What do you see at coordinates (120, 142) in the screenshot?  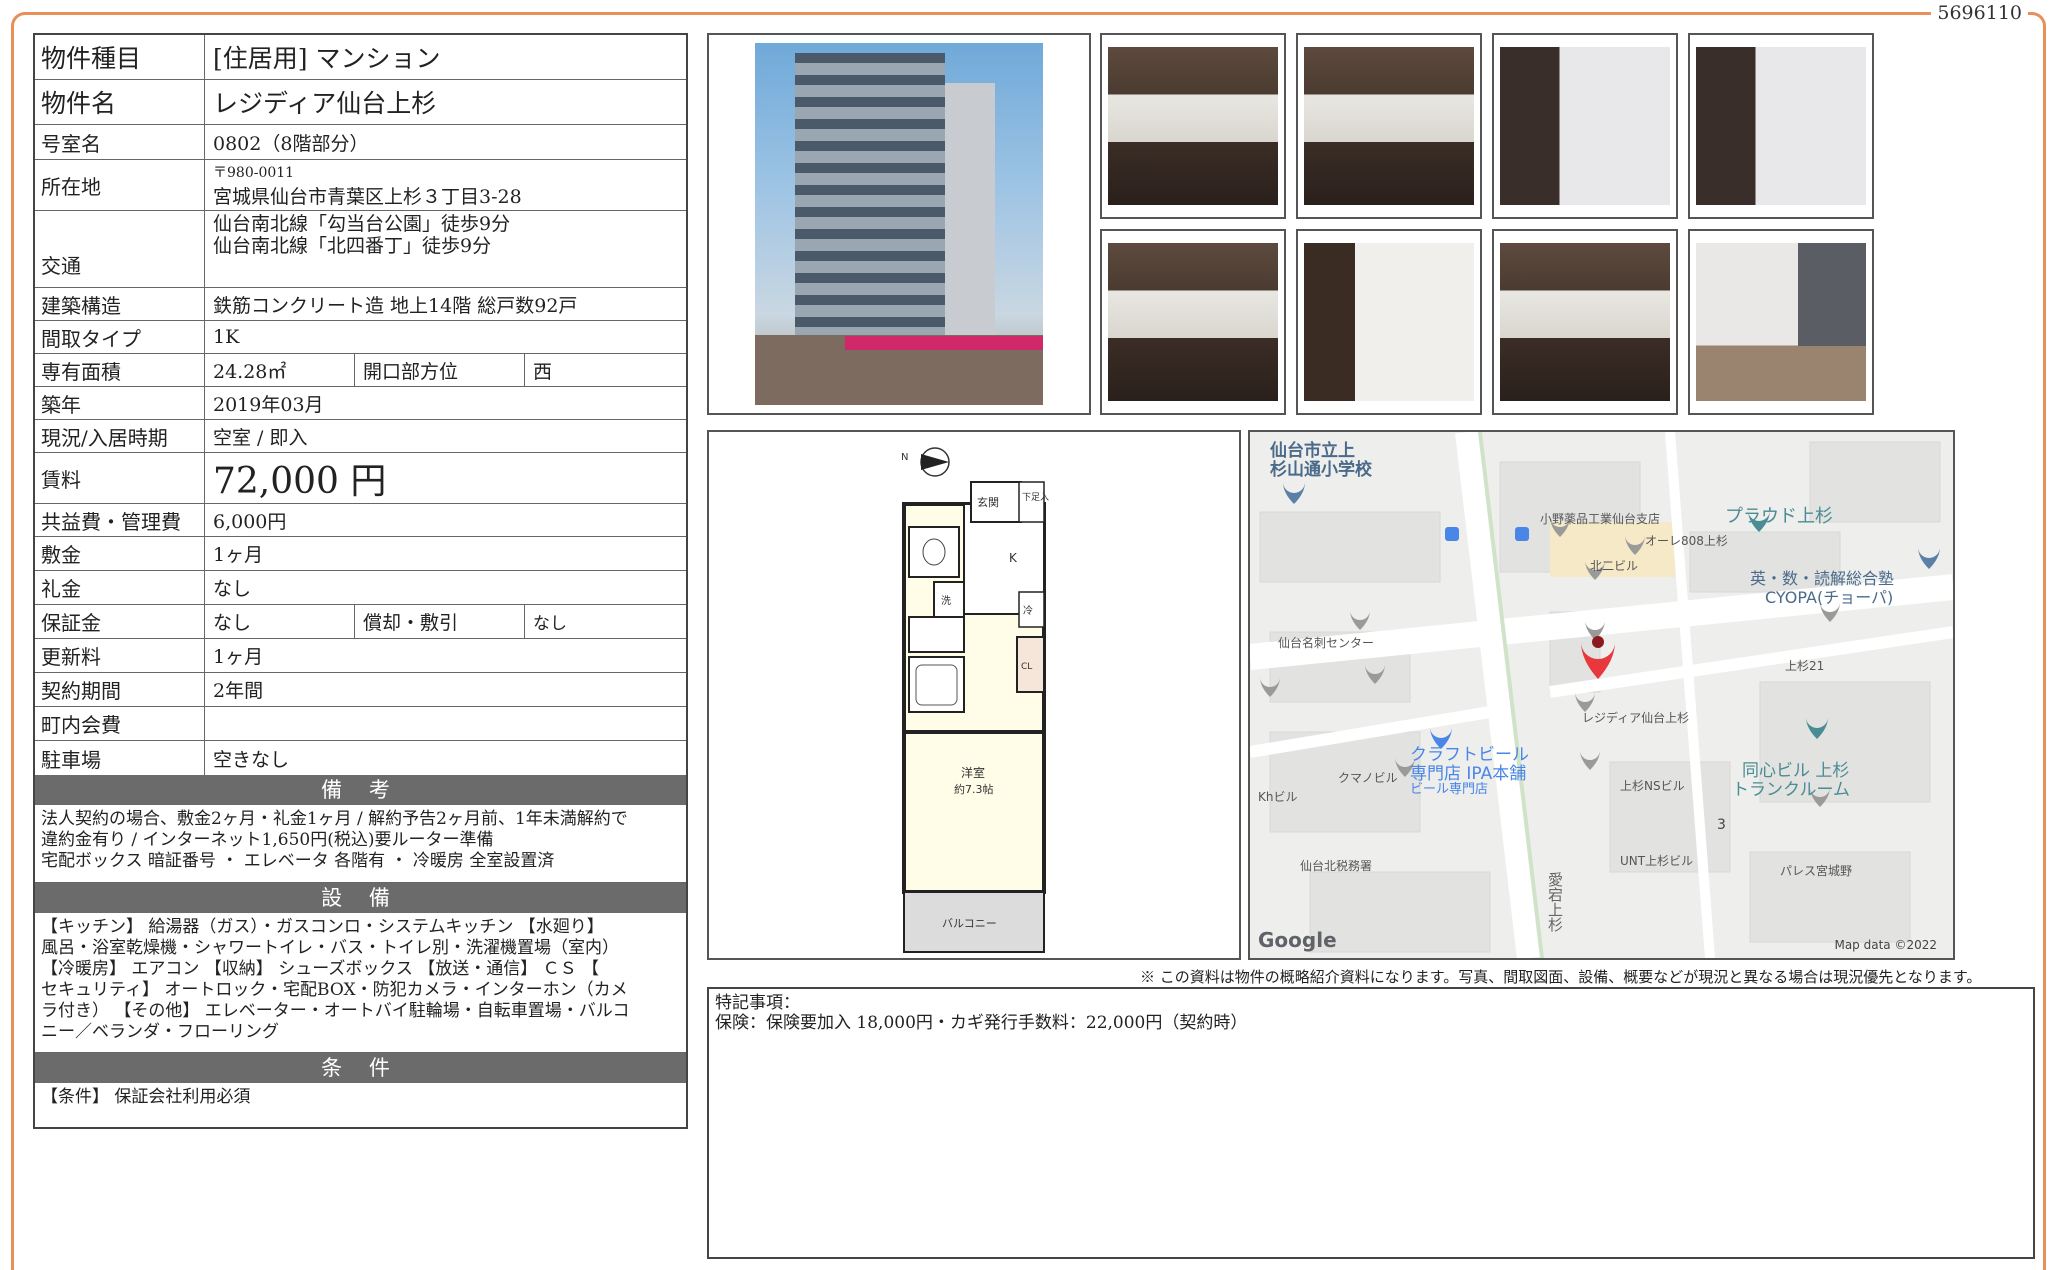 I see `room-label: 号室名` at bounding box center [120, 142].